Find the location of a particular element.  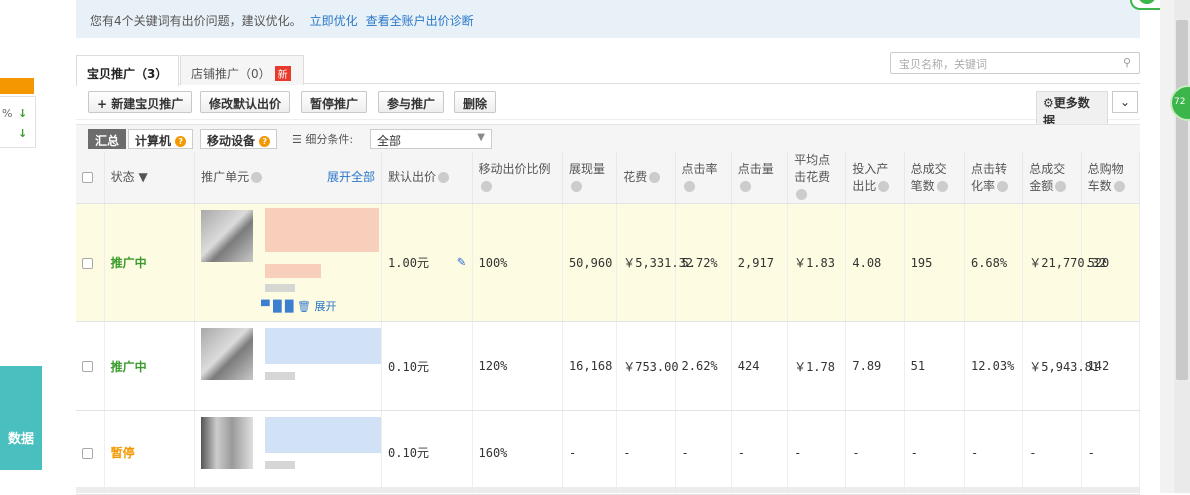

unit-header-label: 推广单元 is located at coordinates (225, 177).